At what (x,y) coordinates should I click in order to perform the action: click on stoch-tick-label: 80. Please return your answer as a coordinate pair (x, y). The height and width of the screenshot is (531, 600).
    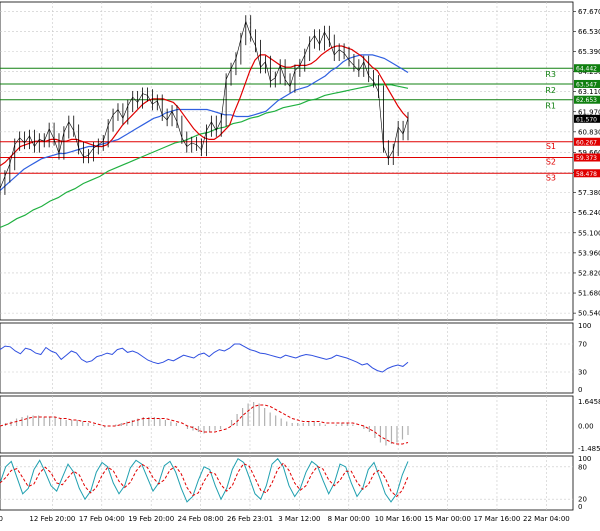
    Looking at the image, I should click on (582, 467).